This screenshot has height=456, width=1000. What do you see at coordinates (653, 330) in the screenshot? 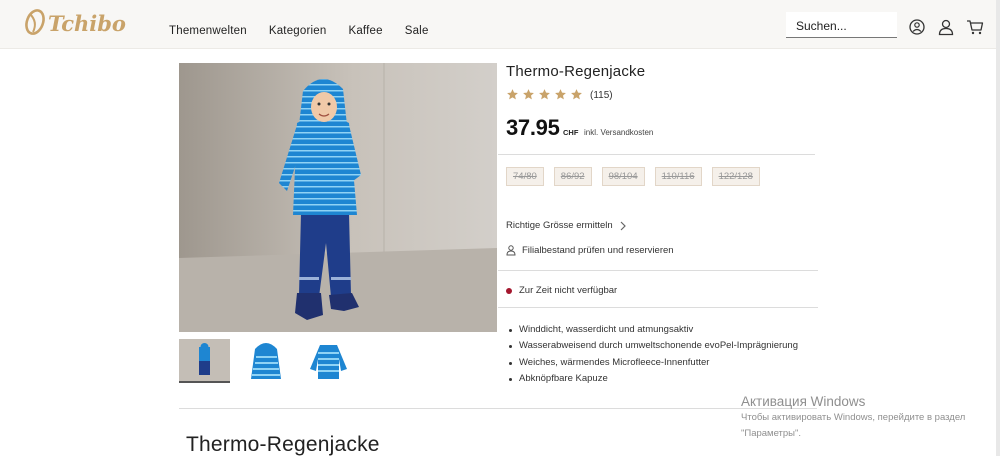
I see `feature-item: Winddicht, wasserdicht und atmungsaktiv` at bounding box center [653, 330].